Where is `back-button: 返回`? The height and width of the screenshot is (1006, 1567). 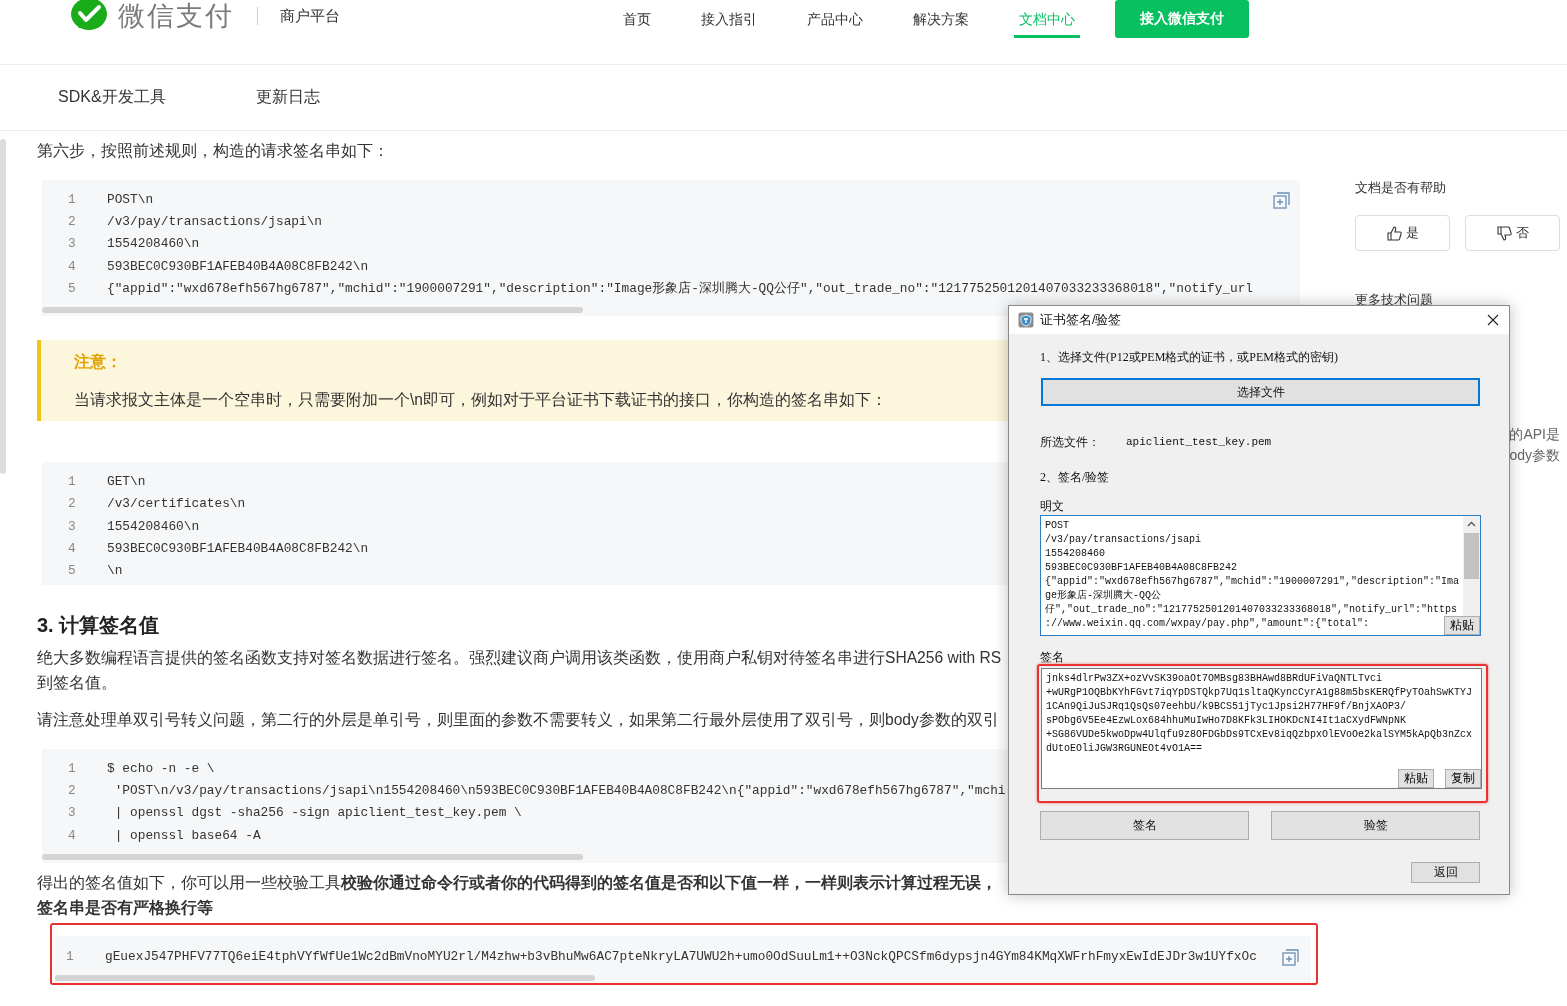
back-button: 返回 is located at coordinates (1445, 872).